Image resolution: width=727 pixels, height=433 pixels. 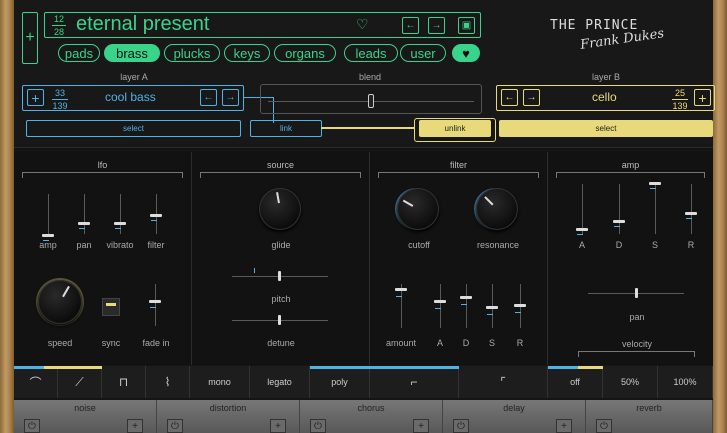 I want to click on tab-plucks: plucks, so click(x=192, y=53).